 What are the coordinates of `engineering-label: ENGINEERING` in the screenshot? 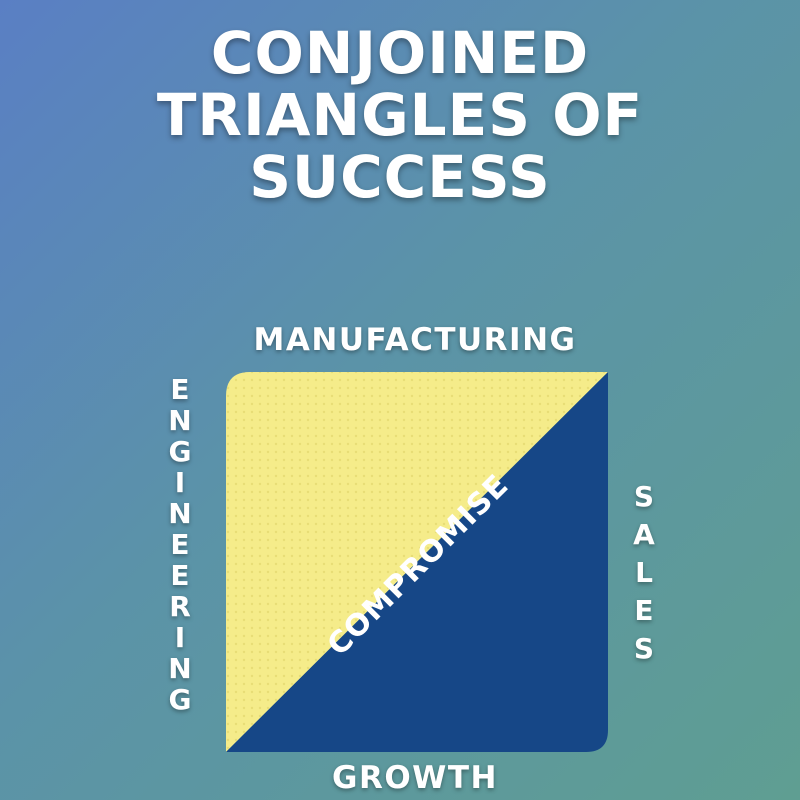 It's located at (180, 544).